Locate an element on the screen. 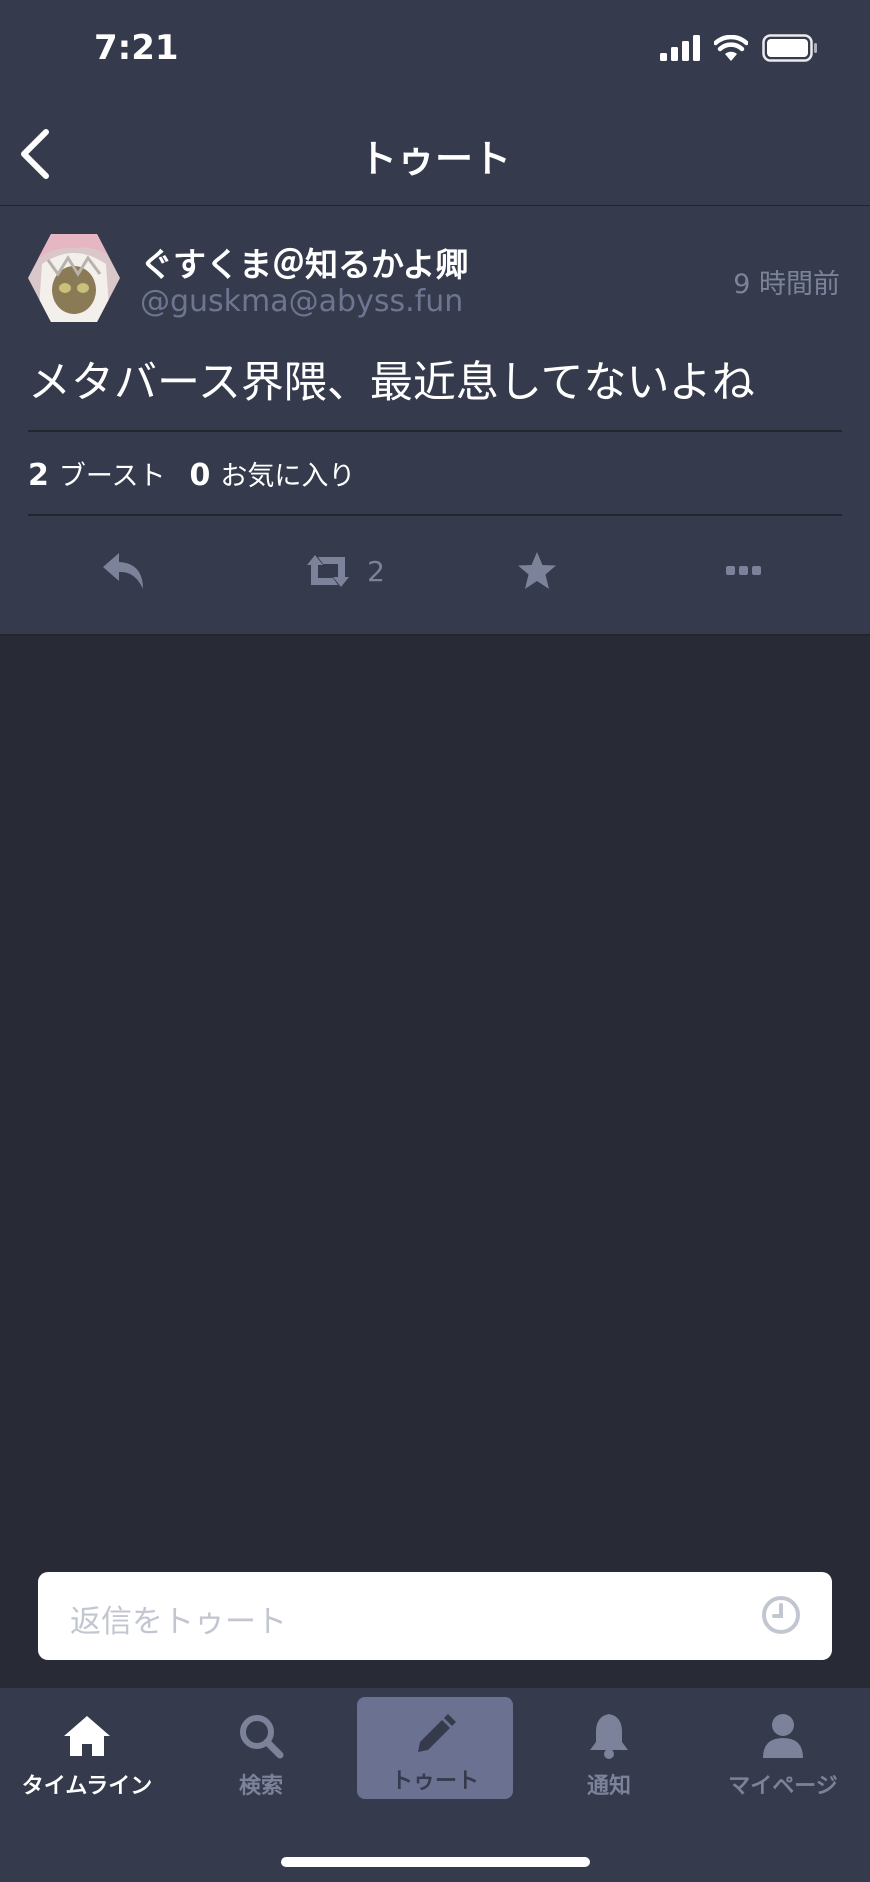 This screenshot has height=1882, width=870. favourite-label: お気に入り is located at coordinates (287, 473).